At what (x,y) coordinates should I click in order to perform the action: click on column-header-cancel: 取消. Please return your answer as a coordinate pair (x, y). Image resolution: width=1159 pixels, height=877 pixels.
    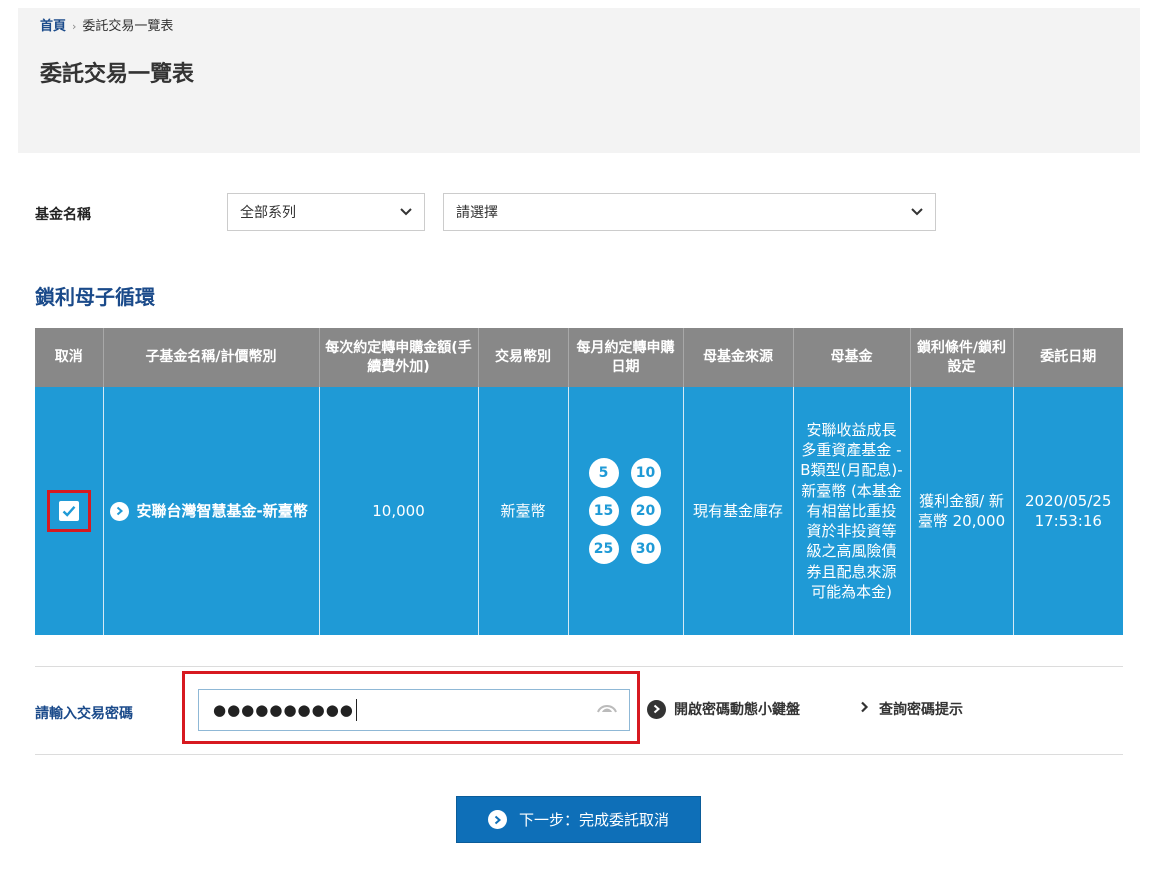
    Looking at the image, I should click on (69, 357).